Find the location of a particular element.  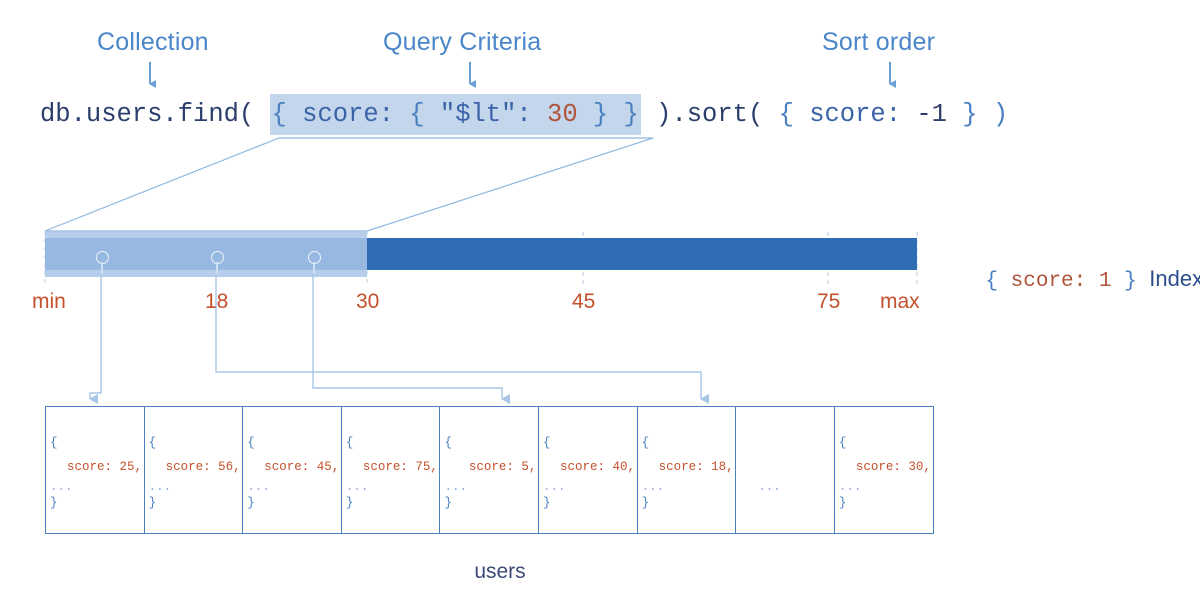

doc-score-field: score: 25, is located at coordinates (104, 467).